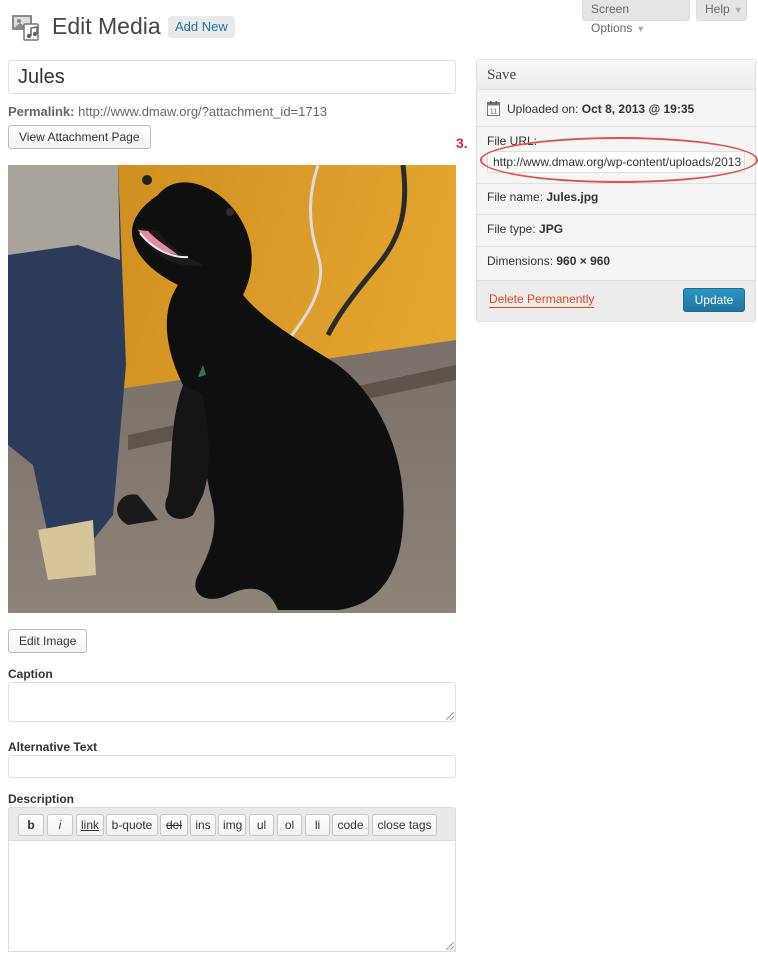  What do you see at coordinates (26, 26) in the screenshot?
I see `media-library-icon` at bounding box center [26, 26].